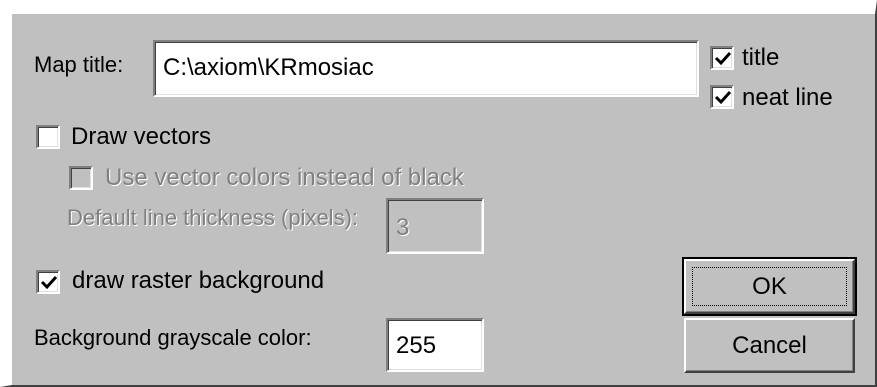  I want to click on line-thickness-label: Default line thickness (pixels):, so click(213, 217).